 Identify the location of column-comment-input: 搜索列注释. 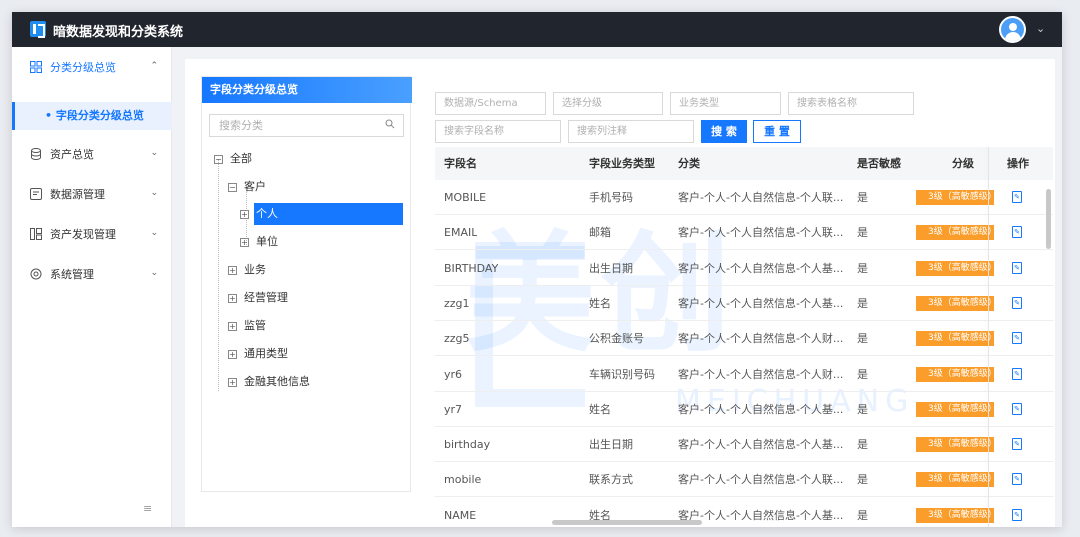
(631, 131).